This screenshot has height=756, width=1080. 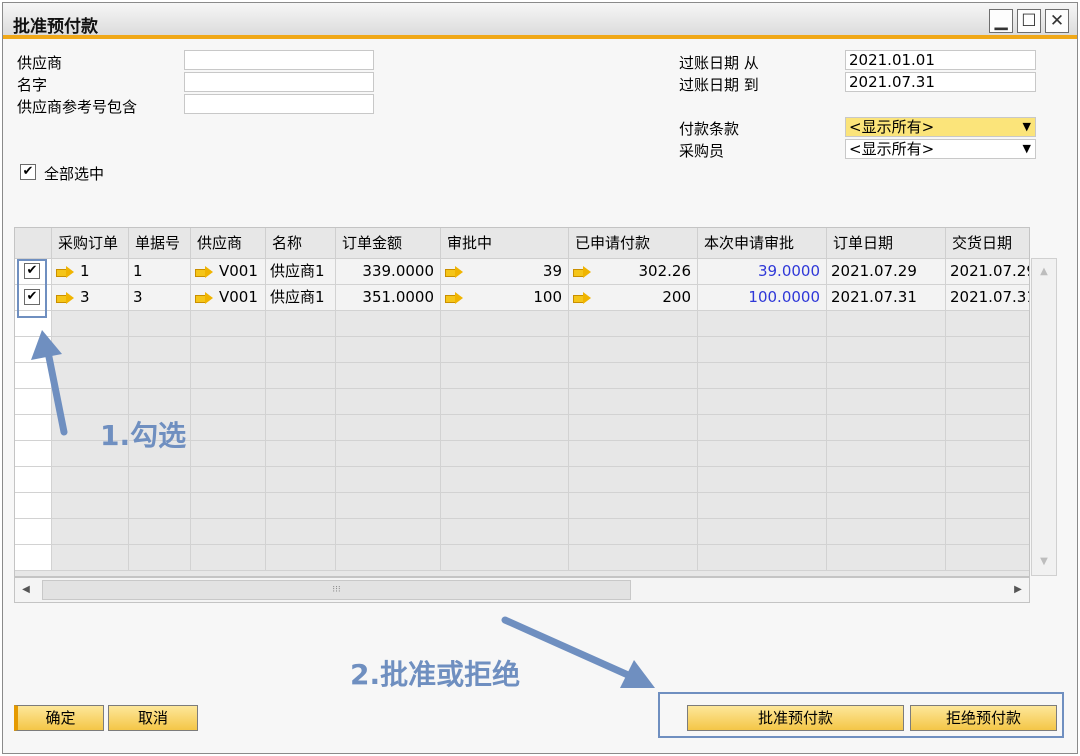 I want to click on payment-terms-dropdown: <显示所有> ▼, so click(x=940, y=127).